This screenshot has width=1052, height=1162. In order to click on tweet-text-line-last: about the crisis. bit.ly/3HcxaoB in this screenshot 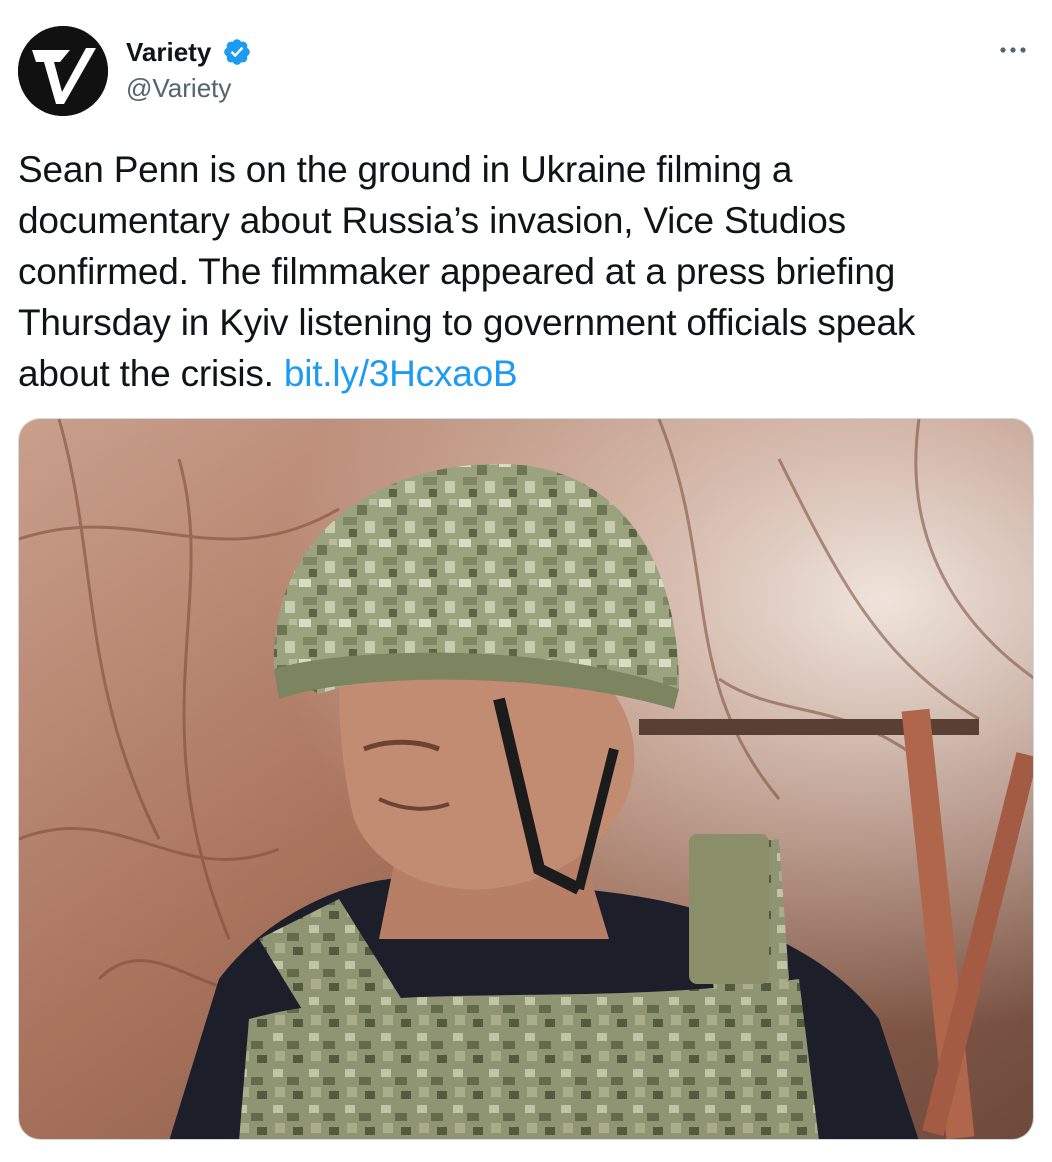, I will do `click(531, 373)`.